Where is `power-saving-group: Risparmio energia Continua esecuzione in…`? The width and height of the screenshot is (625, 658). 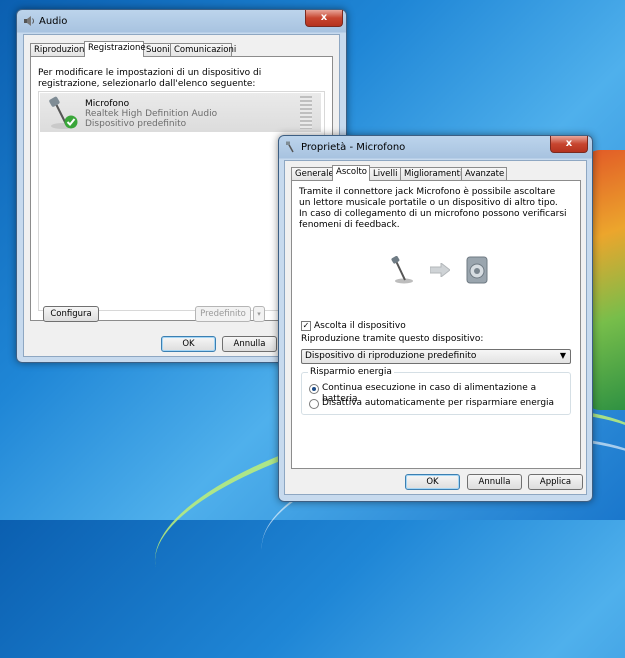
power-saving-group: Risparmio energia Continua esecuzione in… is located at coordinates (436, 391).